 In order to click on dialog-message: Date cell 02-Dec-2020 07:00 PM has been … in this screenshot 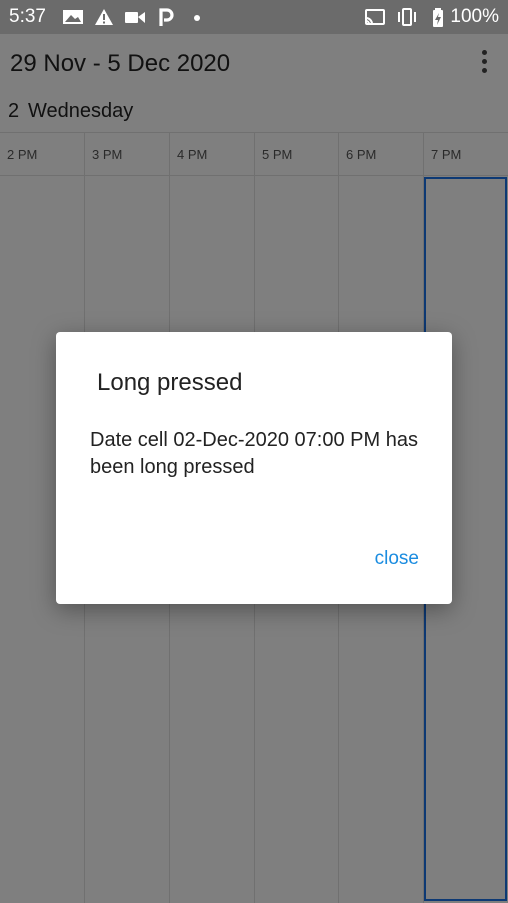, I will do `click(254, 453)`.